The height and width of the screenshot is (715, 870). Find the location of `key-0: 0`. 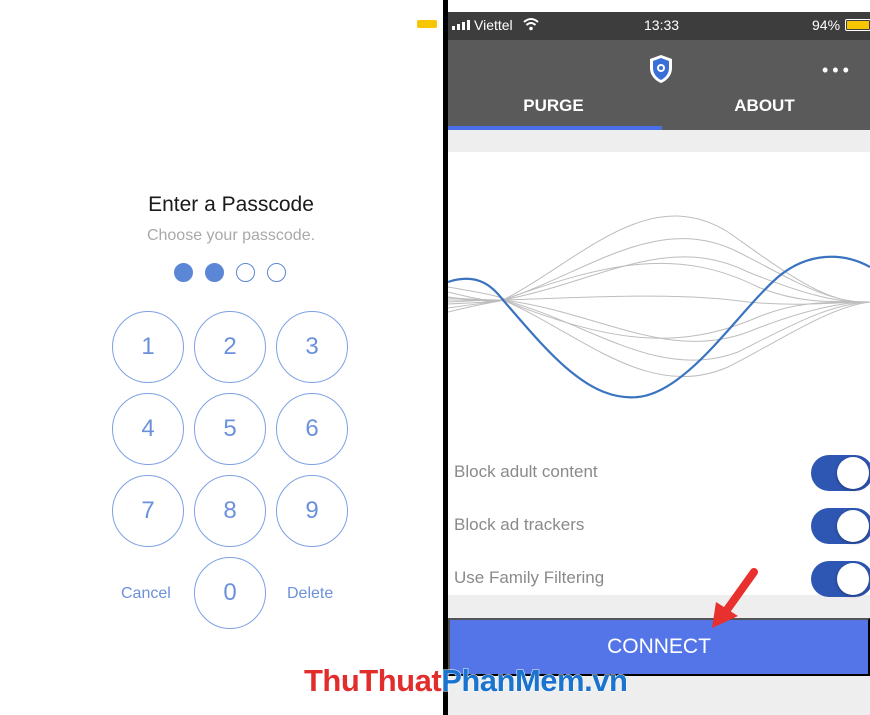

key-0: 0 is located at coordinates (230, 593).